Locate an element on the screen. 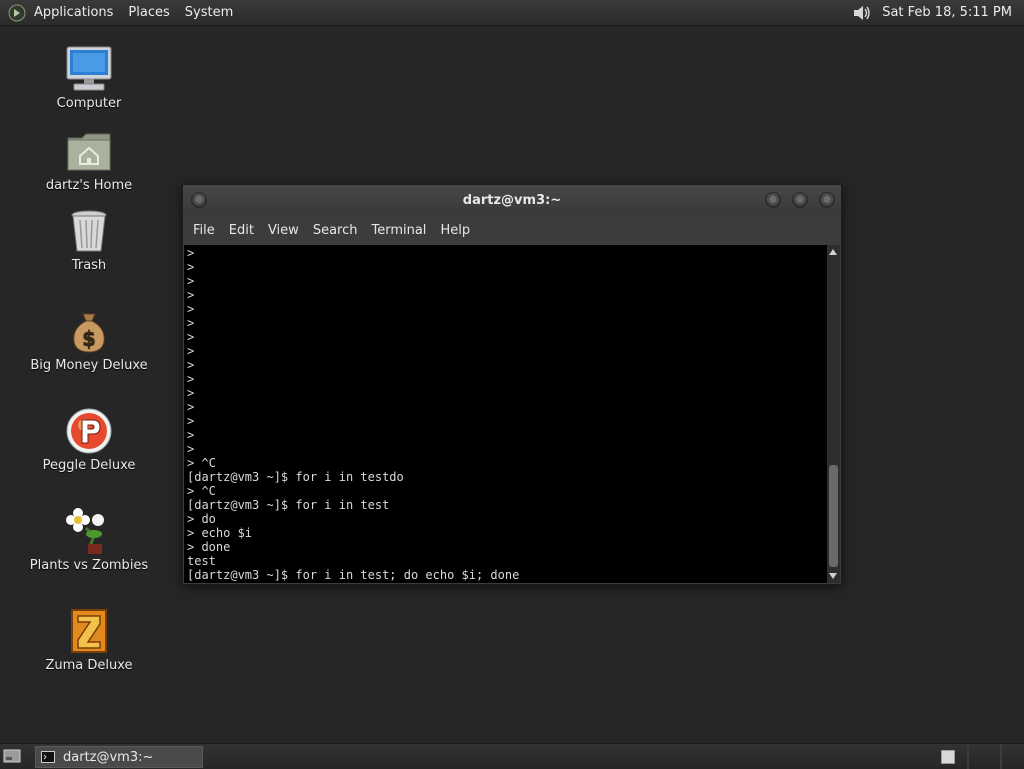 The image size is (1024, 769). clock: Sat Feb 18, 5:11 PM is located at coordinates (947, 12).